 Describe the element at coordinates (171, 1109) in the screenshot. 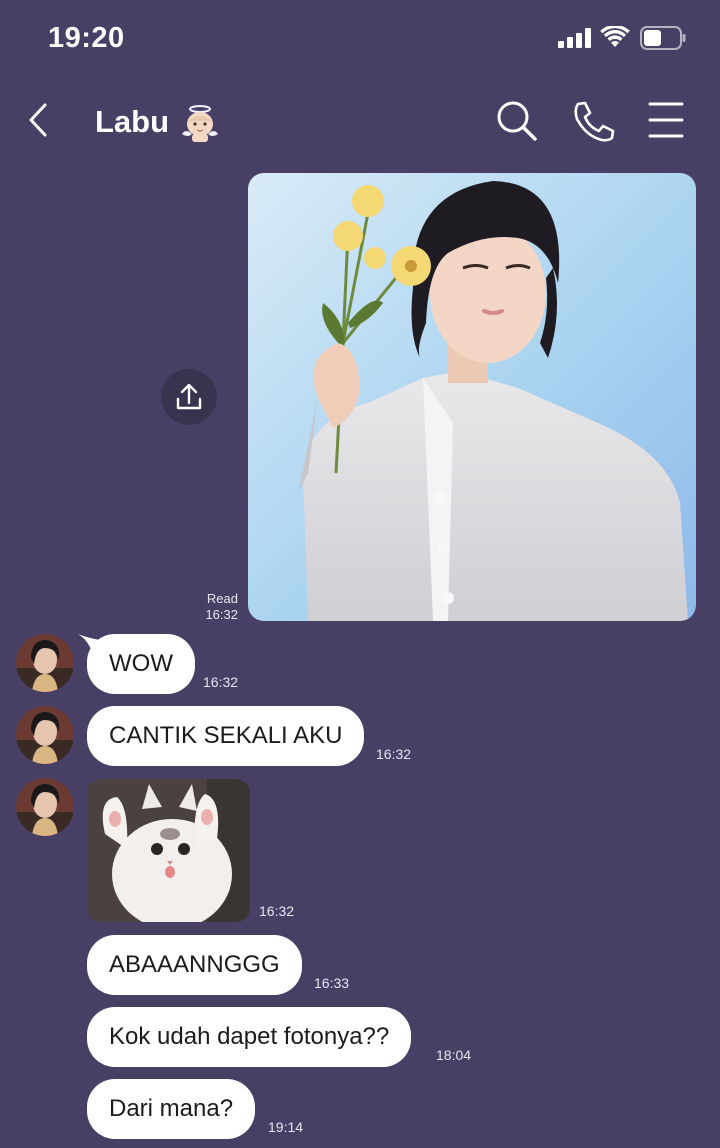

I see `message-bubble: Dari mana?` at that location.